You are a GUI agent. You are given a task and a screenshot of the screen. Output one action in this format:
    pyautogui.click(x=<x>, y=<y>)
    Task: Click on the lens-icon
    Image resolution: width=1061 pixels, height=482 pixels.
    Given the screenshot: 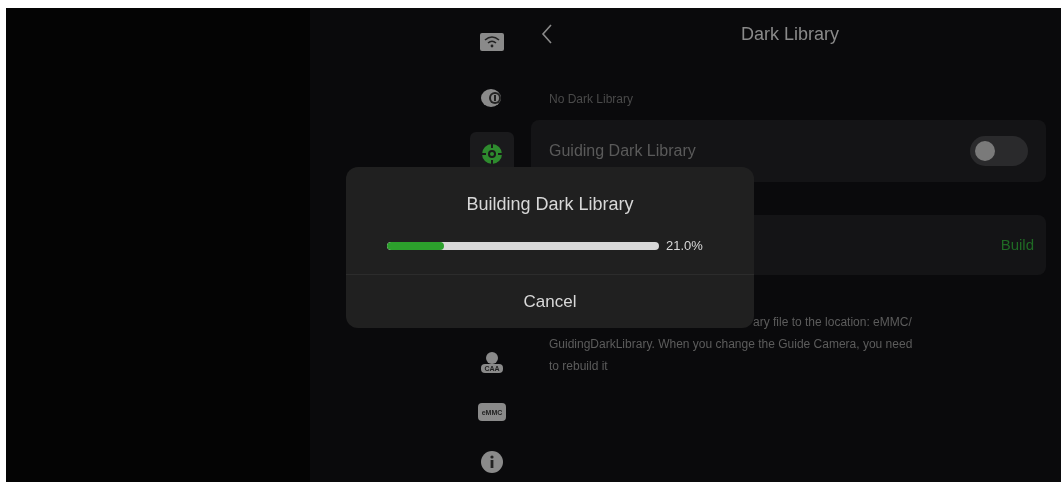 What is the action you would take?
    pyautogui.click(x=492, y=98)
    